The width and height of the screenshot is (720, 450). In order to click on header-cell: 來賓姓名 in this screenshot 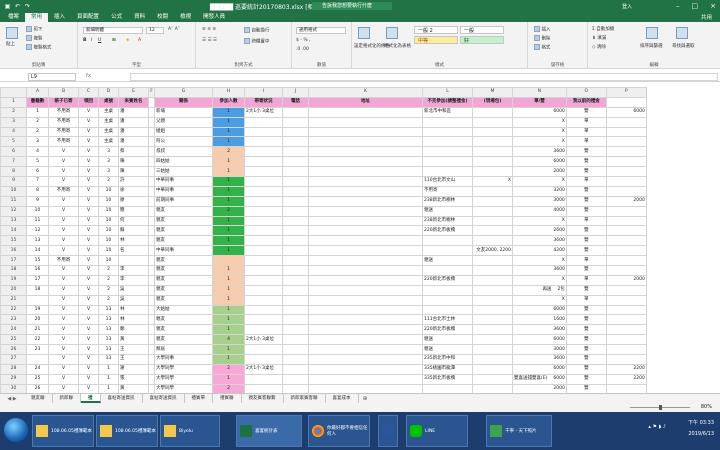, I will do `click(133, 102)`.